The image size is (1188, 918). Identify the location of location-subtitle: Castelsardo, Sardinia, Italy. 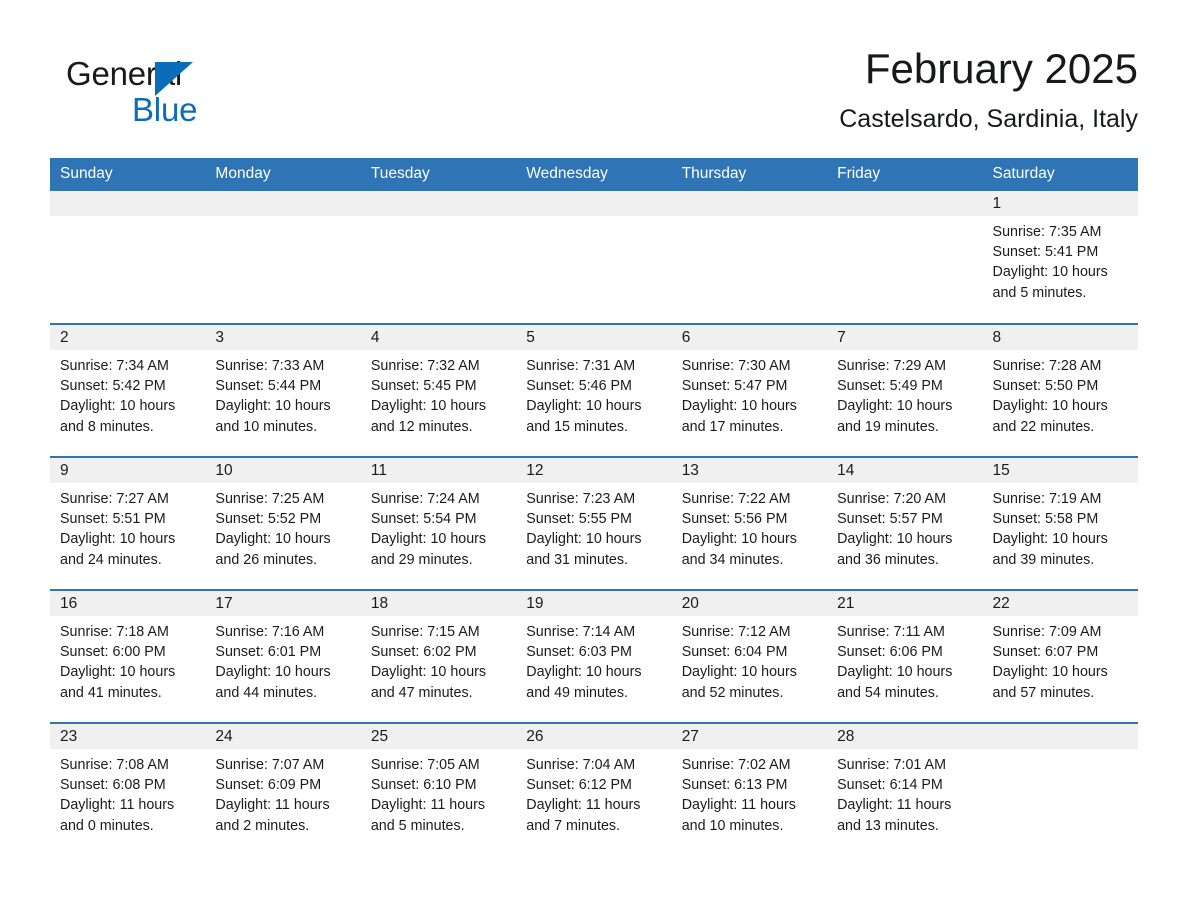
(988, 119).